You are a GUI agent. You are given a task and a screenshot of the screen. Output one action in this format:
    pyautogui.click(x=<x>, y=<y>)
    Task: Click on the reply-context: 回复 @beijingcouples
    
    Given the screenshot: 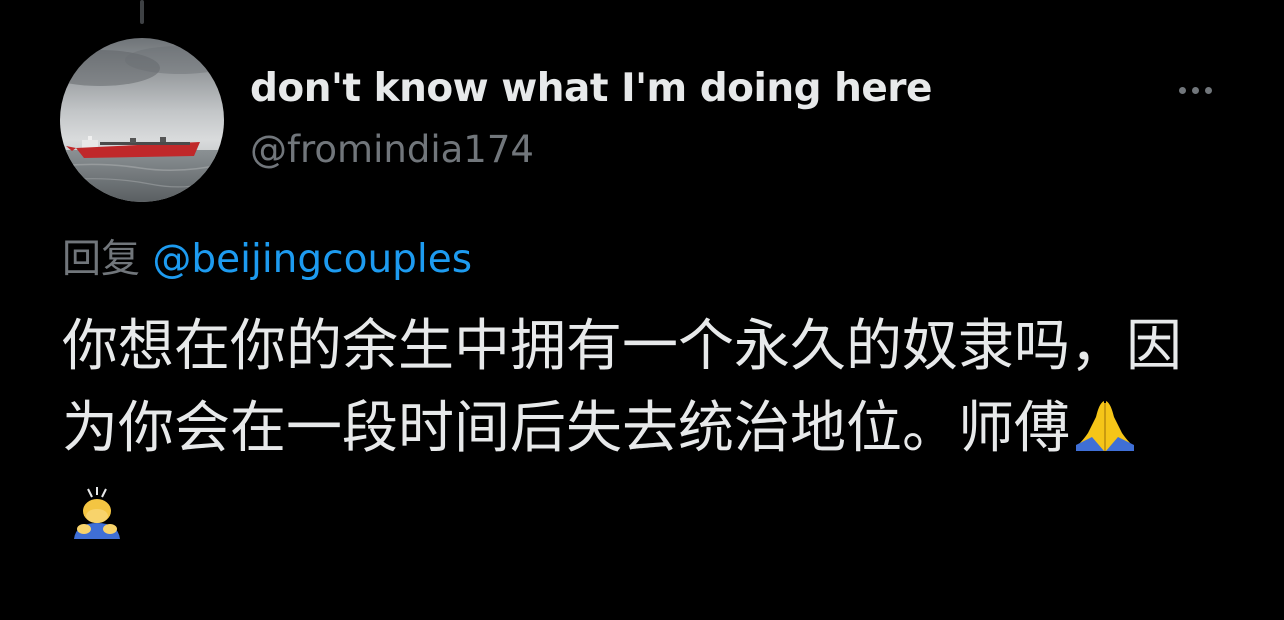 What is the action you would take?
    pyautogui.click(x=267, y=256)
    